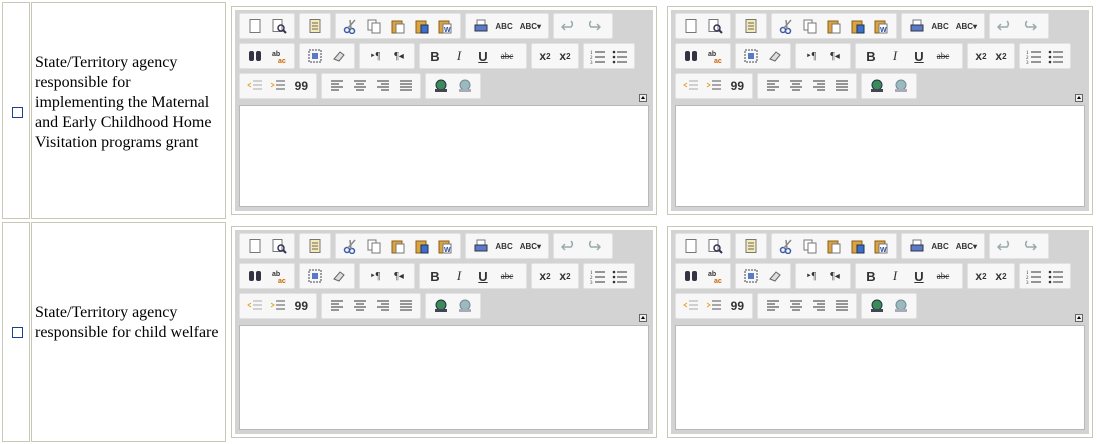  What do you see at coordinates (1056, 276) in the screenshot?
I see `bulleted-list-icon` at bounding box center [1056, 276].